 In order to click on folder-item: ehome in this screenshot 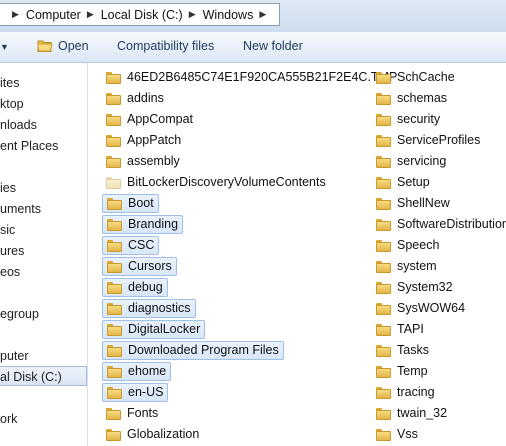, I will do `click(137, 371)`.